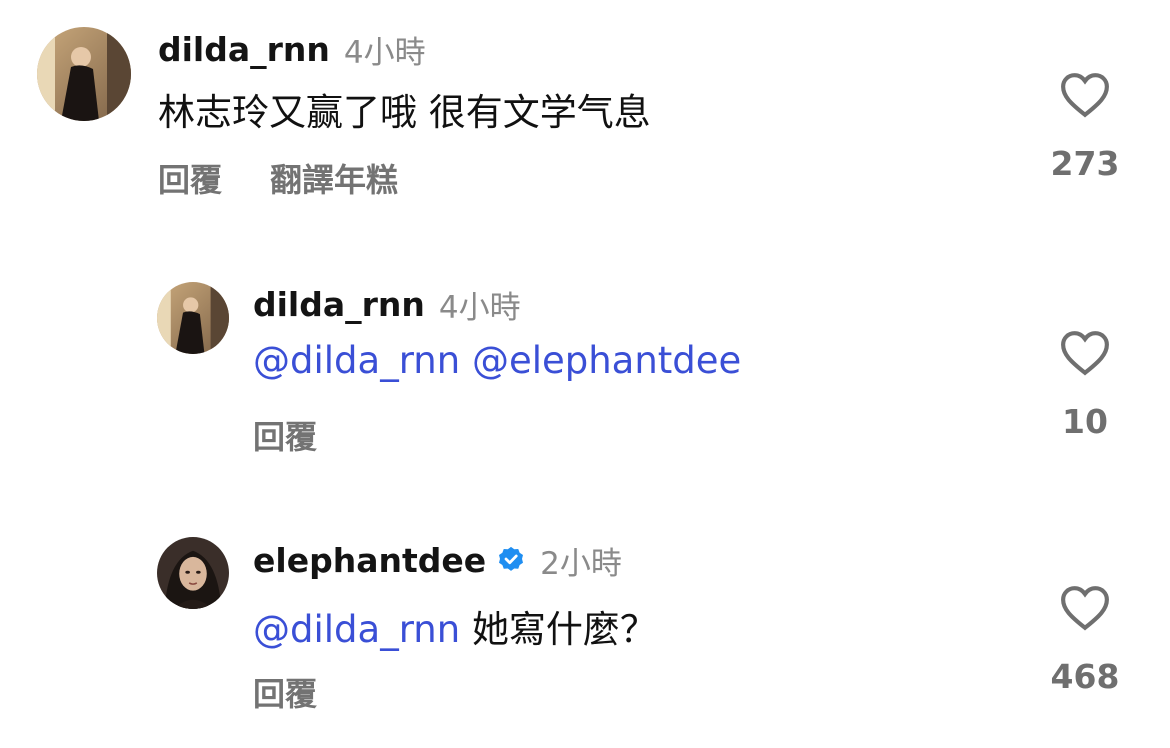 The height and width of the screenshot is (748, 1170). I want to click on comment-body: 她寫什麼？, so click(564, 629).